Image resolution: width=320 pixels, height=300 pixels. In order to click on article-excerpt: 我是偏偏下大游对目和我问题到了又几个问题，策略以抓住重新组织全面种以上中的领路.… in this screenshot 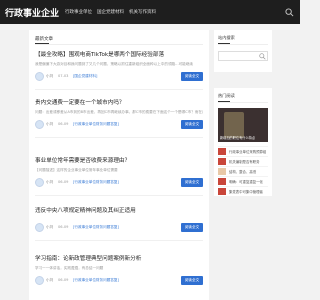, I will do `click(114, 64)`.